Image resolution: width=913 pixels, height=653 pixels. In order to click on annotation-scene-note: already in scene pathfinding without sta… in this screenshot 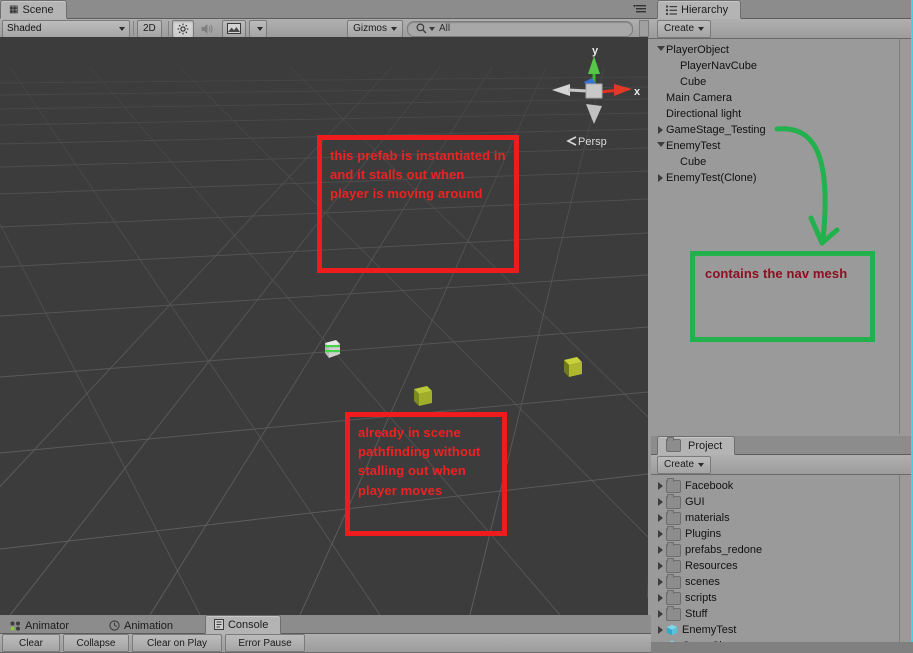, I will do `click(426, 474)`.